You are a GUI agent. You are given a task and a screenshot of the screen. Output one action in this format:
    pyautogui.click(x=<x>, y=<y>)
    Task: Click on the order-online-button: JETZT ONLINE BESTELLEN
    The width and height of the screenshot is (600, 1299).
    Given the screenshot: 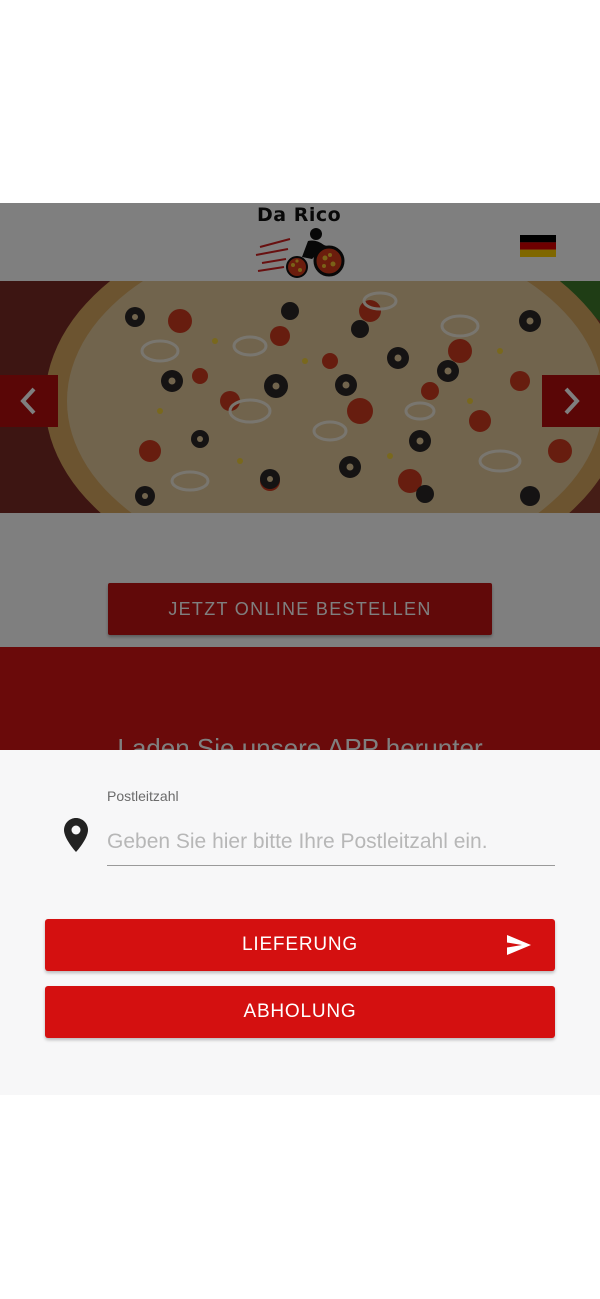 What is the action you would take?
    pyautogui.click(x=300, y=609)
    